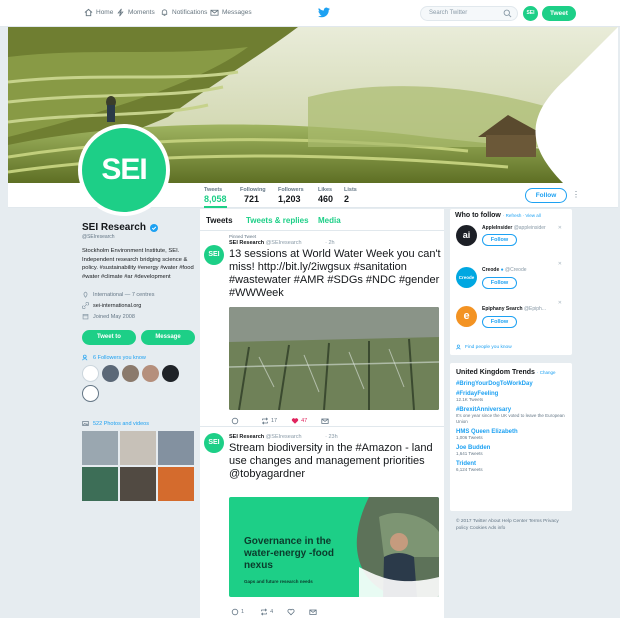 Image resolution: width=620 pixels, height=618 pixels. What do you see at coordinates (576, 194) in the screenshot?
I see `more-options-icon: ⋮` at bounding box center [576, 194].